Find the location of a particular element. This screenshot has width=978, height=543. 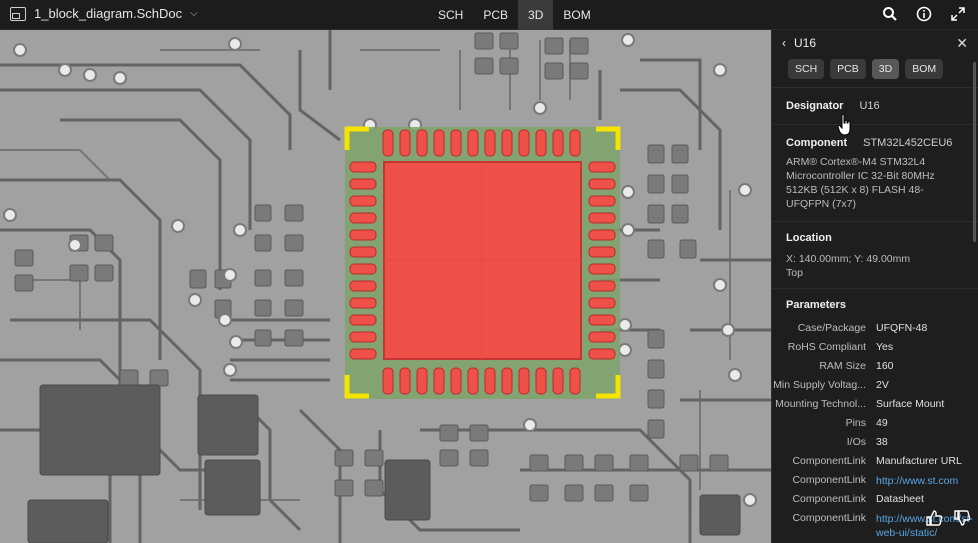

document-selector: 1_block_diagram.SchDoc ⌵ is located at coordinates (104, 13).